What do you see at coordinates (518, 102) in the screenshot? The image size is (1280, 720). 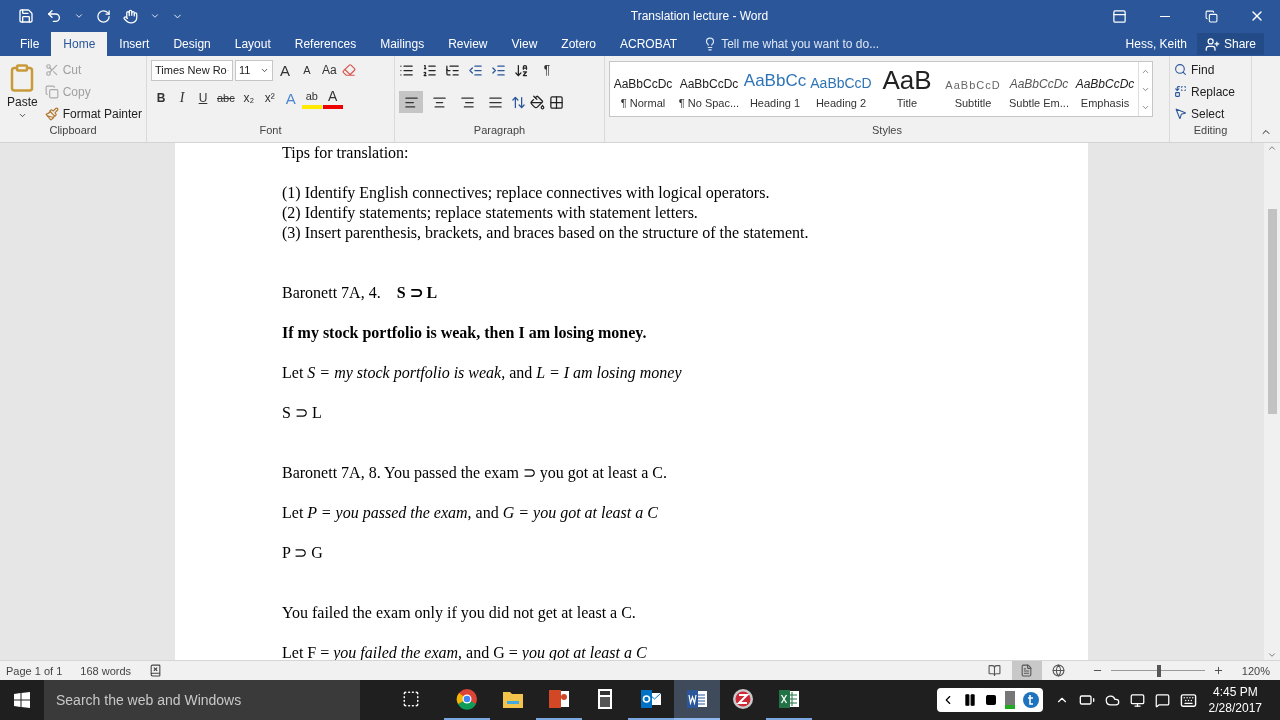 I see `line-spacing-icon` at bounding box center [518, 102].